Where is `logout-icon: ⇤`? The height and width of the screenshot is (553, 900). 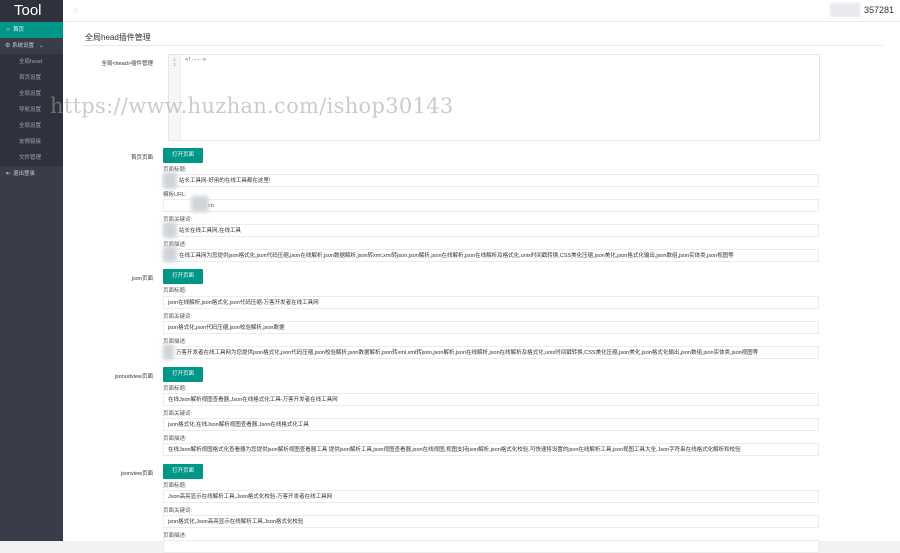
logout-icon: ⇤ is located at coordinates (9, 174).